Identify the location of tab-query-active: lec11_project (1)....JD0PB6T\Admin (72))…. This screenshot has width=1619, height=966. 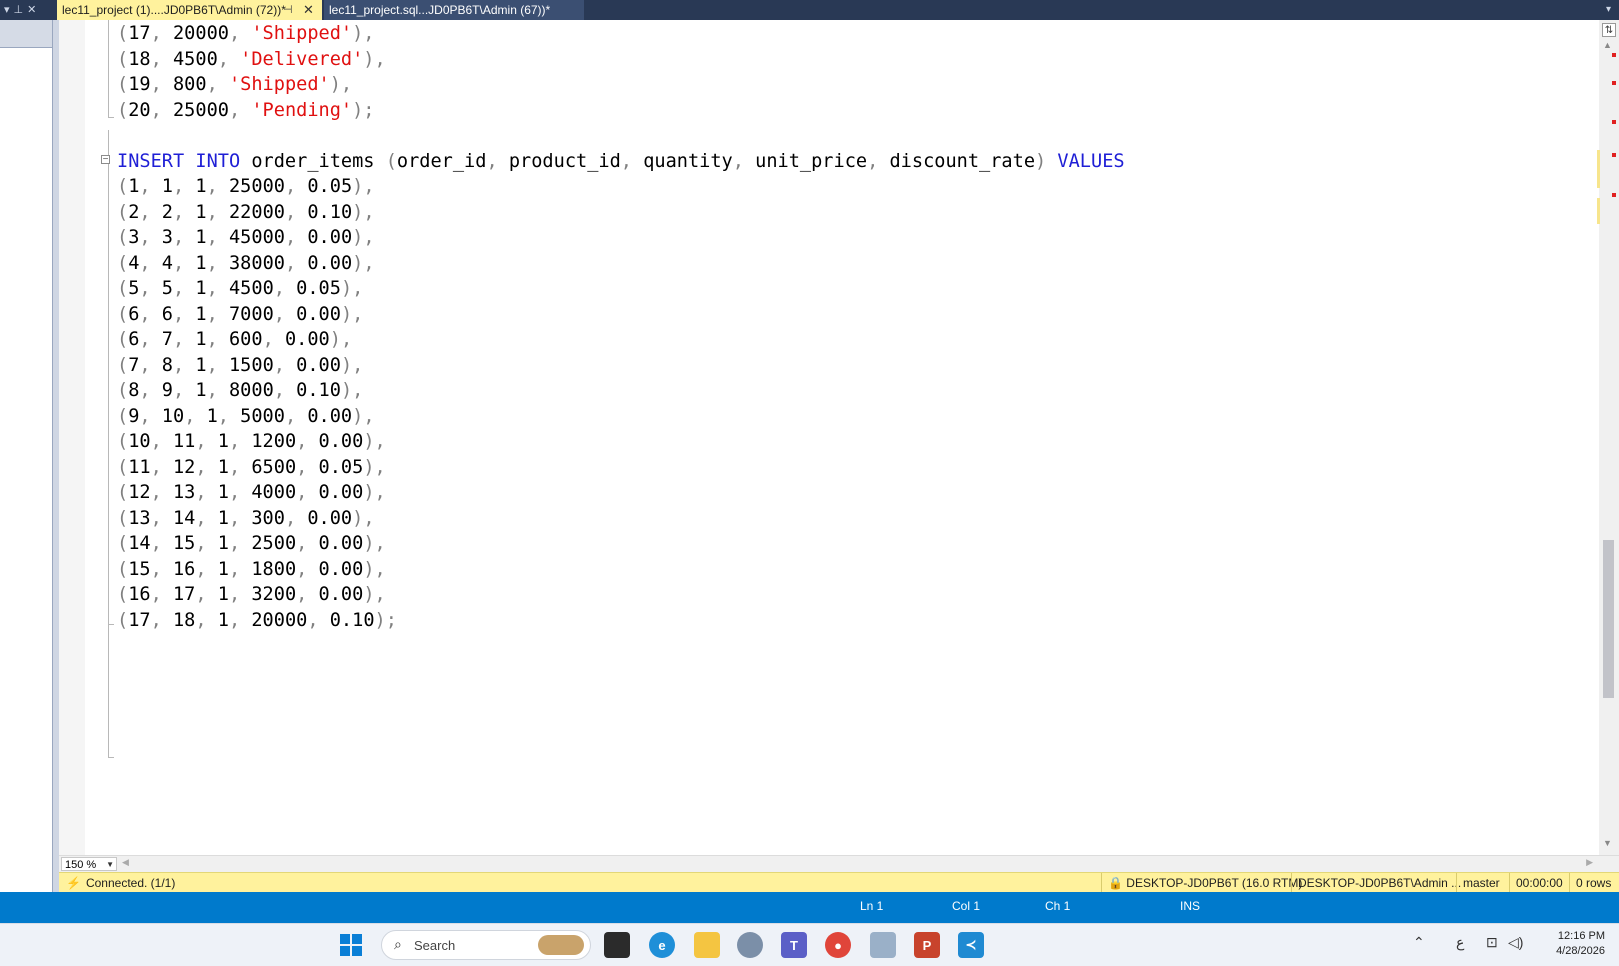
(189, 10).